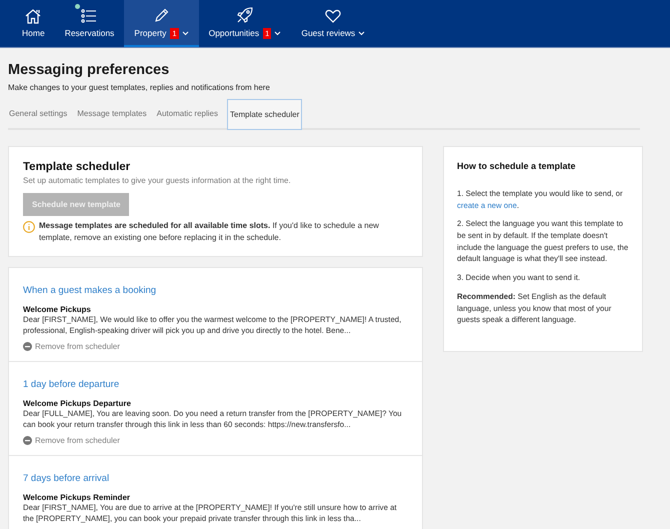 This screenshot has width=670, height=529. I want to click on pencil-icon, so click(161, 15).